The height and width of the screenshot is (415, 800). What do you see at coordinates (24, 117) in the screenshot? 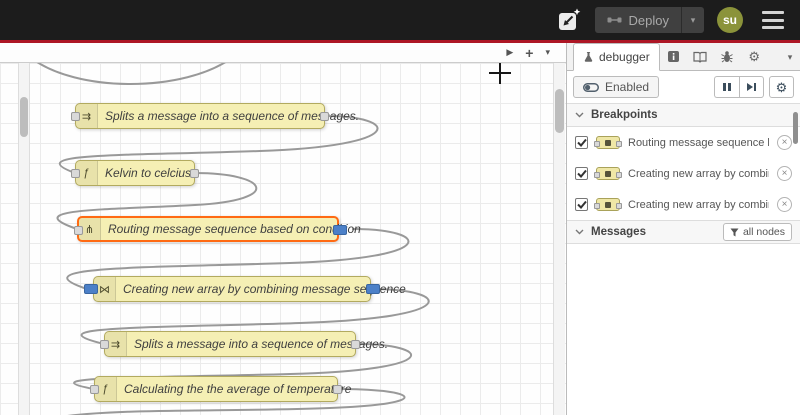
I see `left-scrollbar-thumb` at bounding box center [24, 117].